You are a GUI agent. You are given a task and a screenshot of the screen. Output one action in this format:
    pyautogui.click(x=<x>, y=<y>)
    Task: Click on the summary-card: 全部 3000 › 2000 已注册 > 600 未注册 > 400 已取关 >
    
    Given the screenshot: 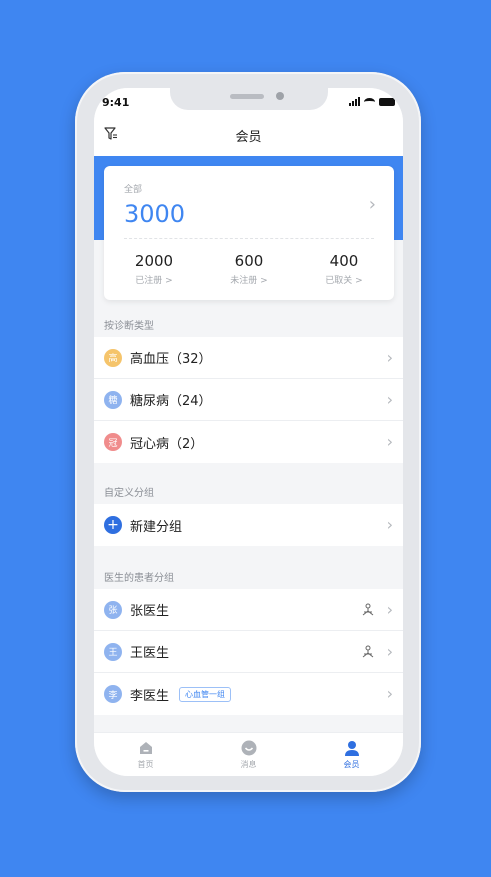 What is the action you would take?
    pyautogui.click(x=249, y=233)
    